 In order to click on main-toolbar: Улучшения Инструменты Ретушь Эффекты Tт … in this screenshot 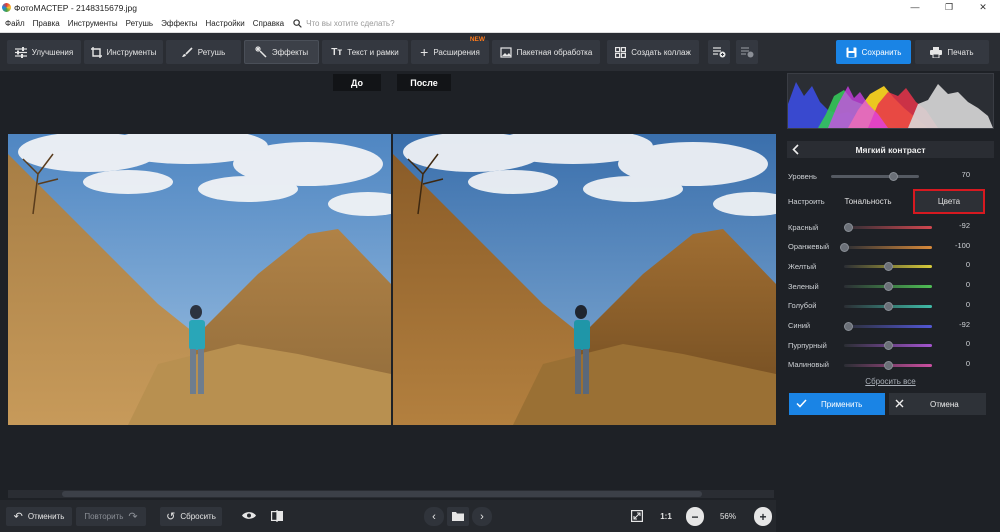, I will do `click(500, 52)`.